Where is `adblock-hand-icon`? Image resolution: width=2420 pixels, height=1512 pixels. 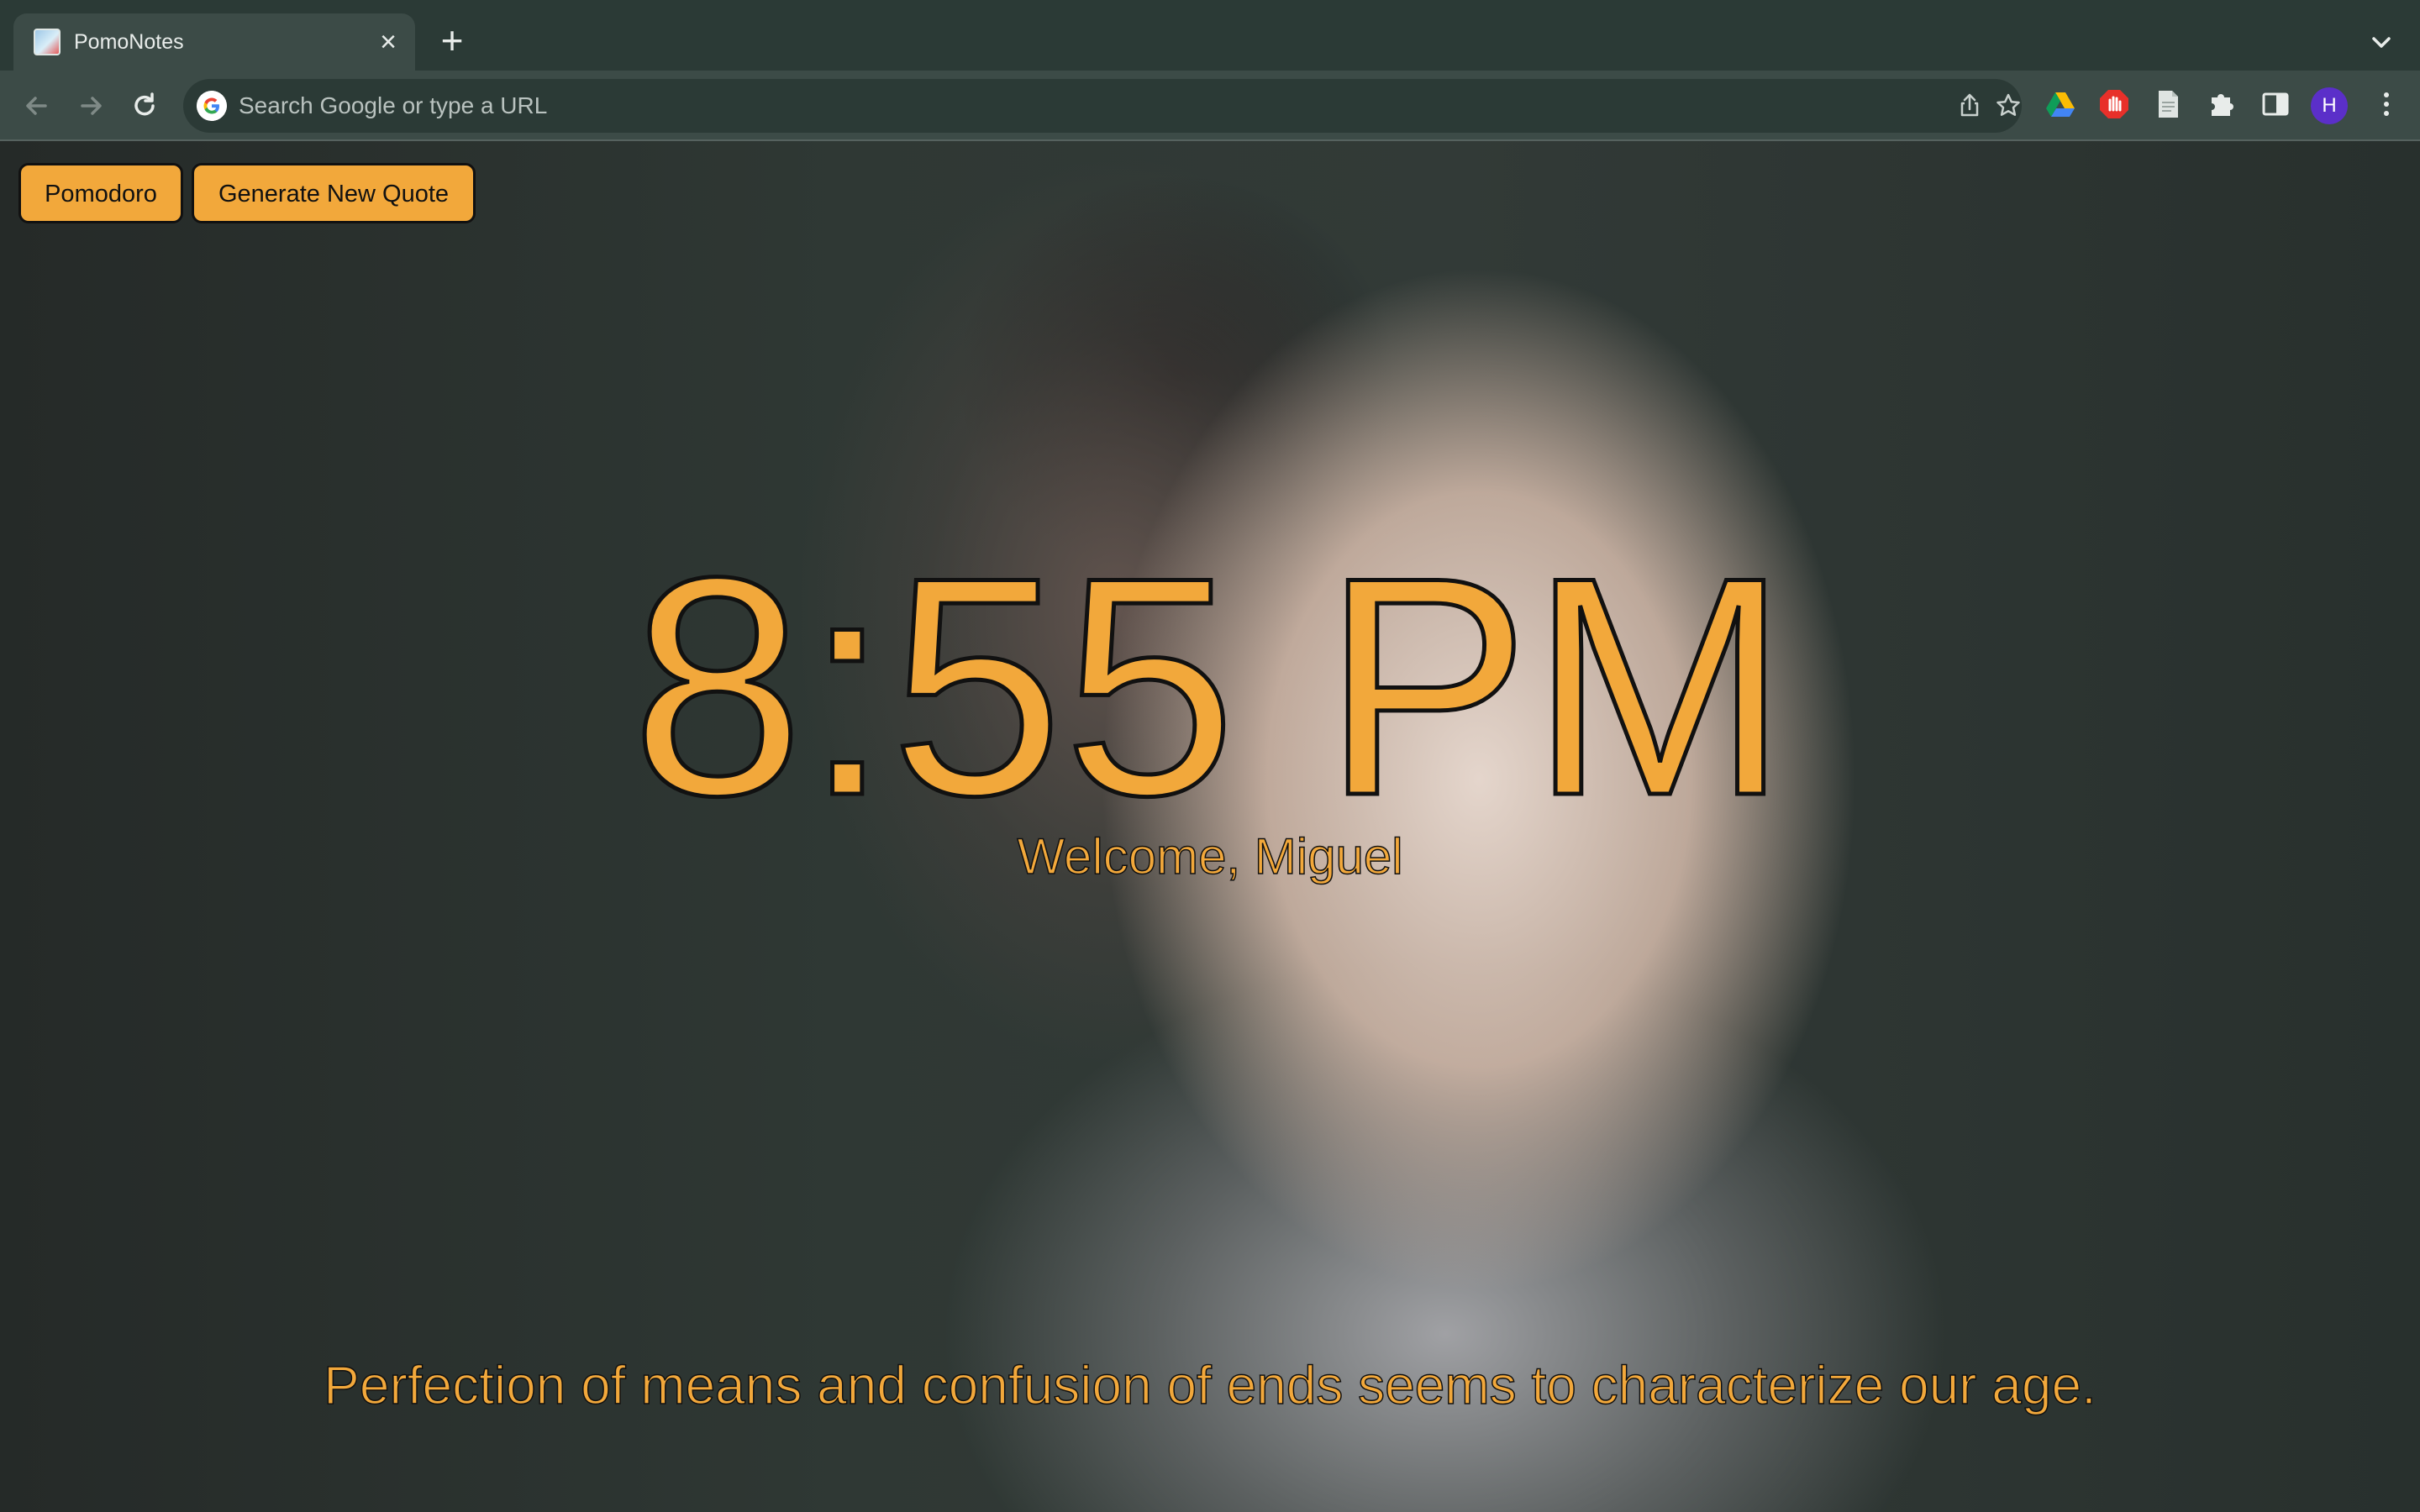 adblock-hand-icon is located at coordinates (2114, 104).